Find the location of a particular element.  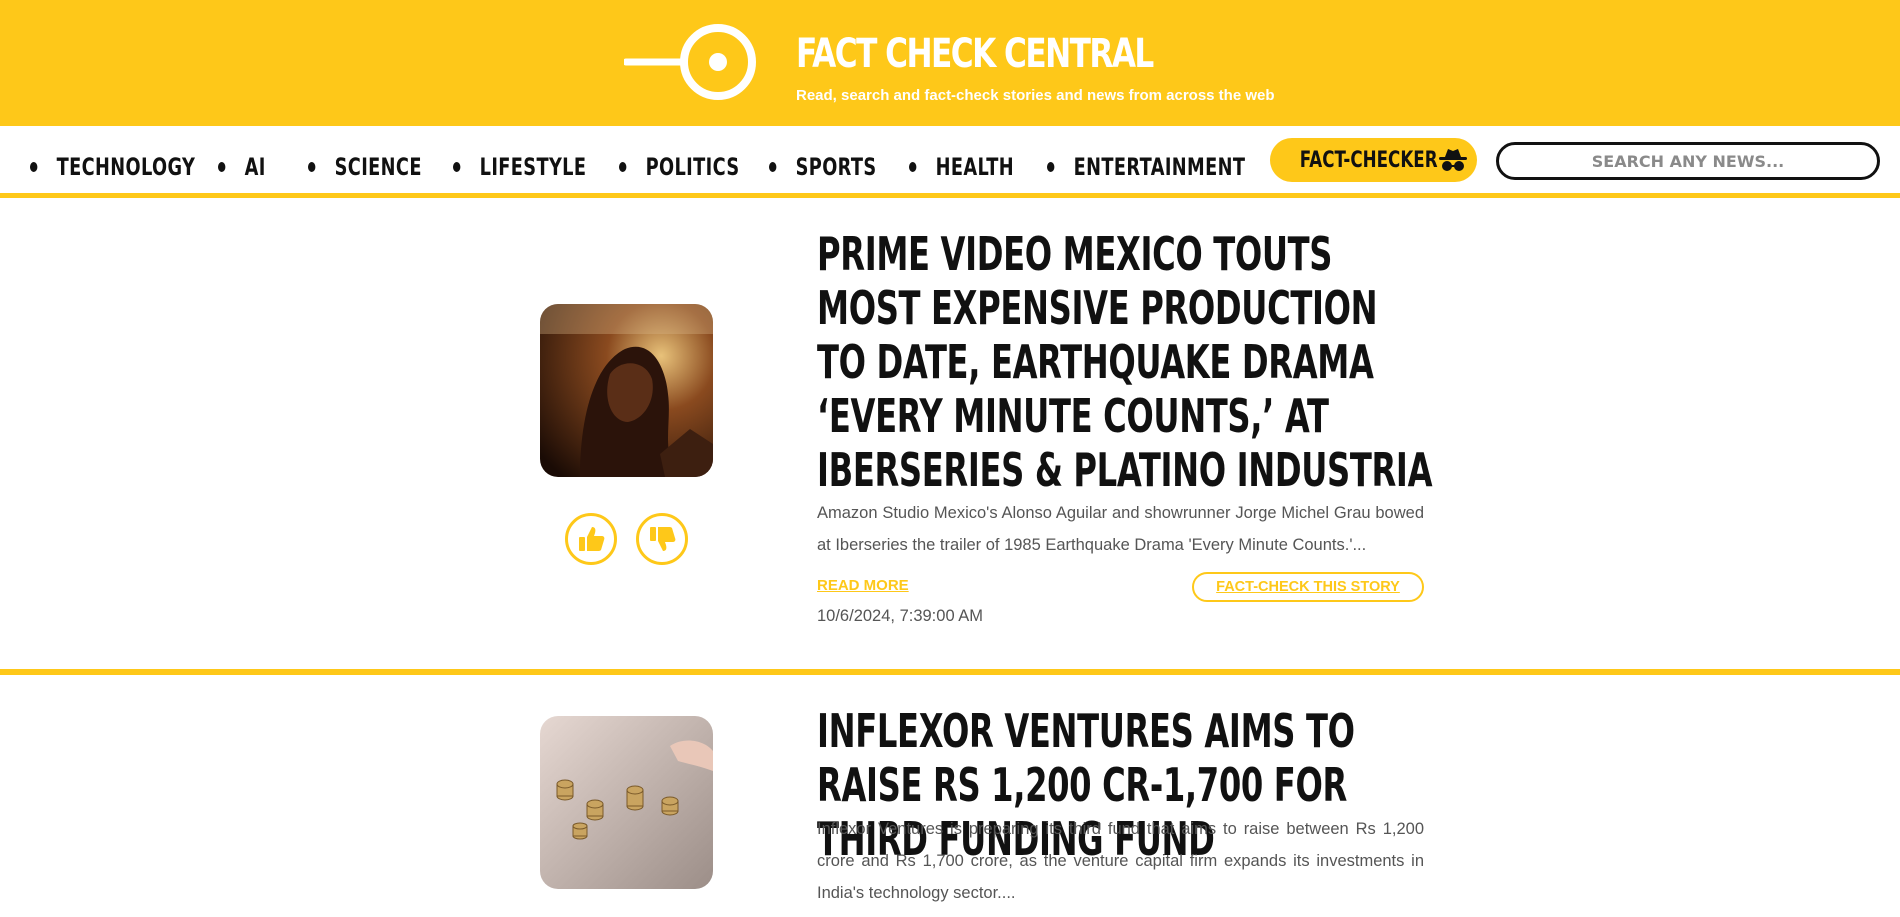

nav-item-politics: POLITICS is located at coordinates (679, 167).